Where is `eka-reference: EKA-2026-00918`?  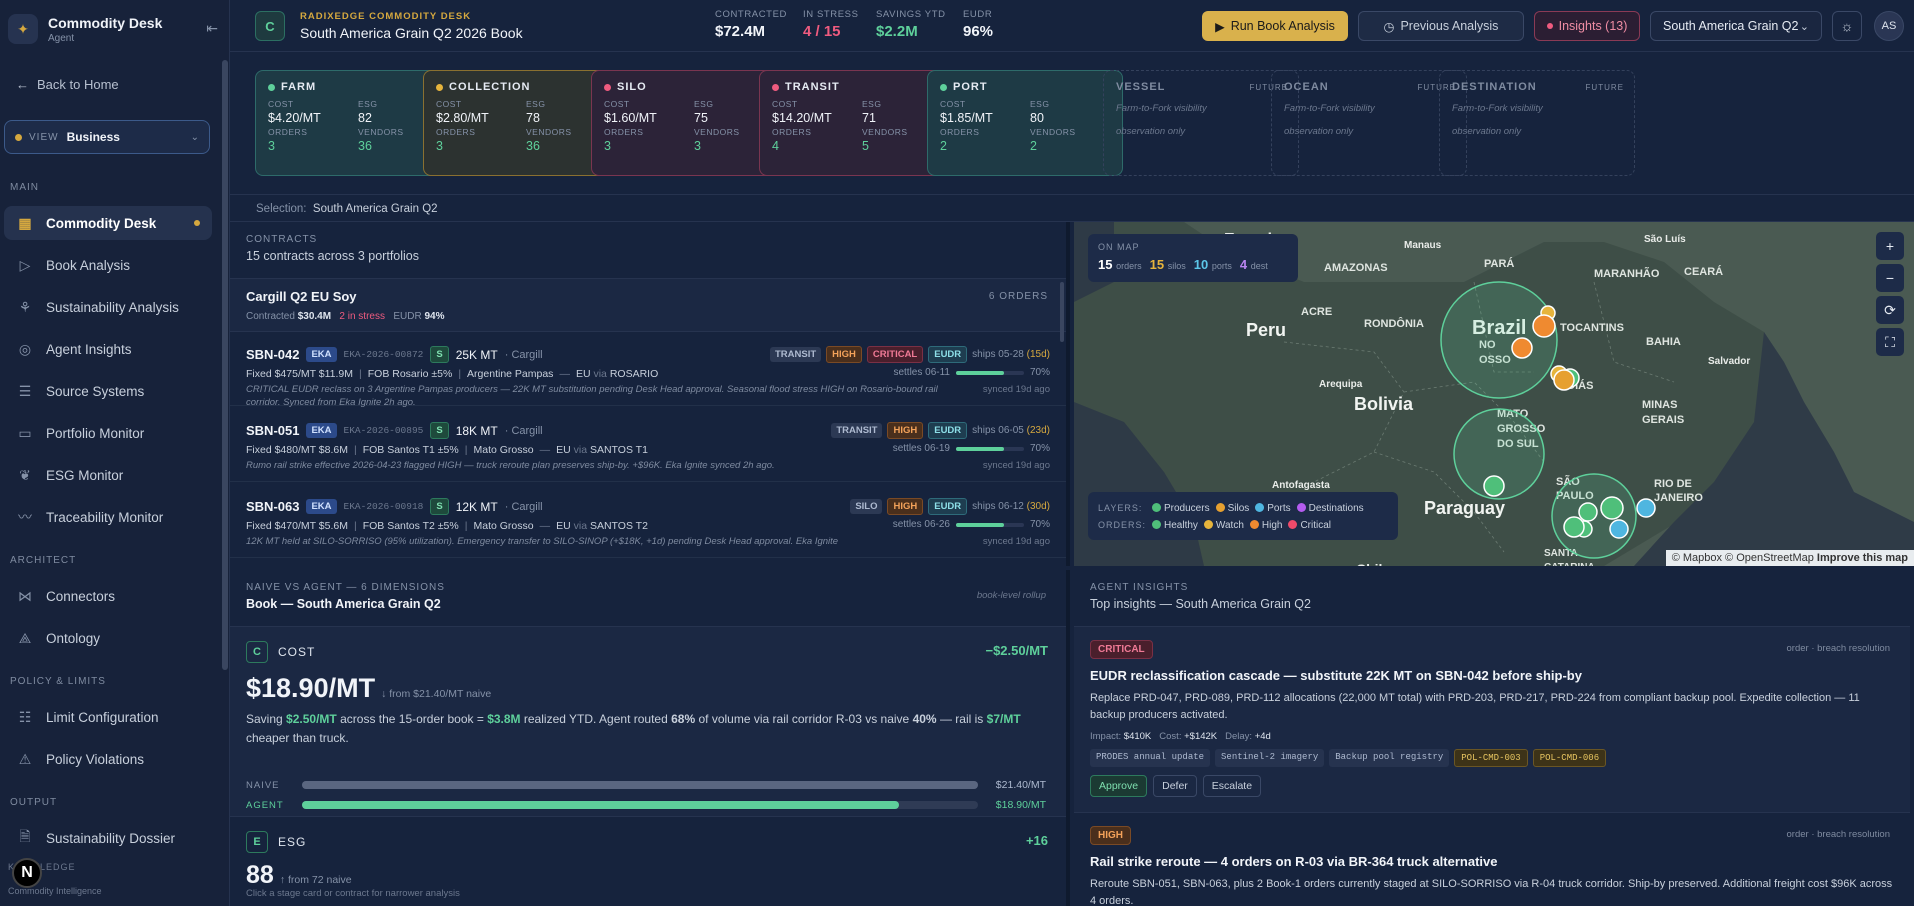 eka-reference: EKA-2026-00918 is located at coordinates (383, 506).